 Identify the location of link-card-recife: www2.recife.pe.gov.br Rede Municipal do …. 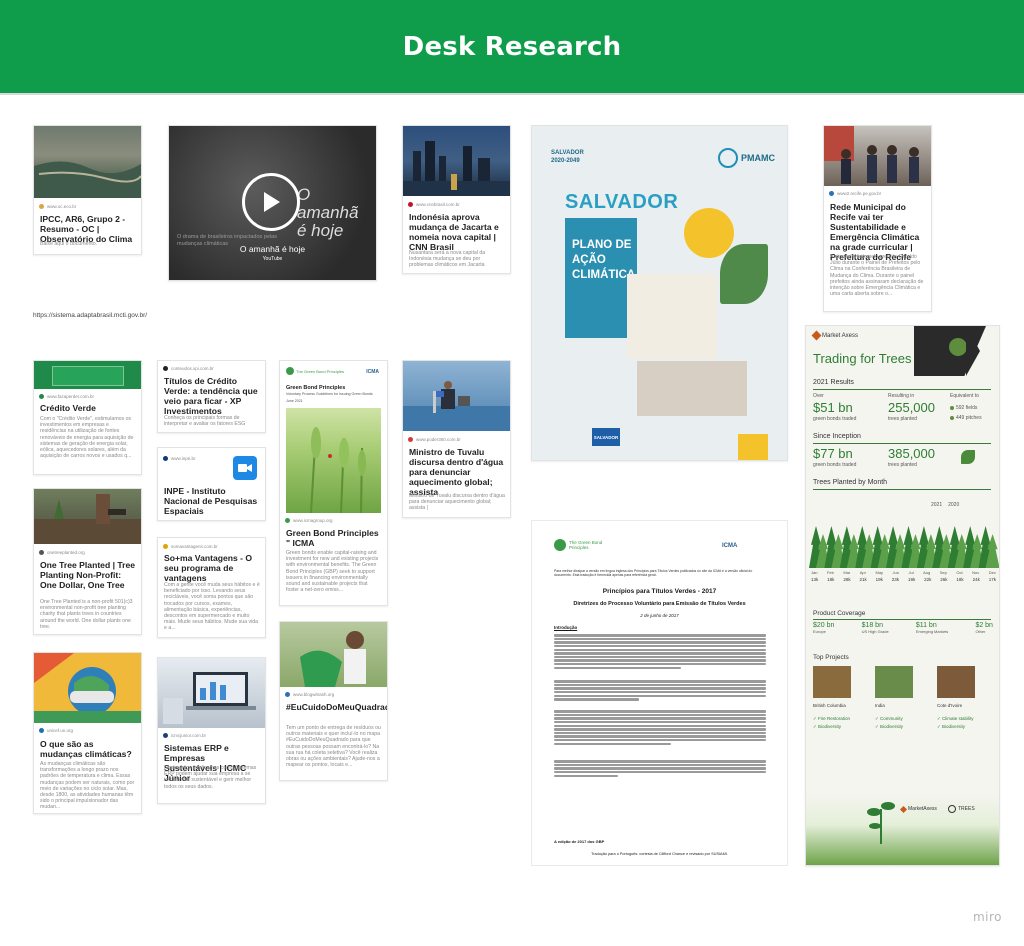
(877, 218).